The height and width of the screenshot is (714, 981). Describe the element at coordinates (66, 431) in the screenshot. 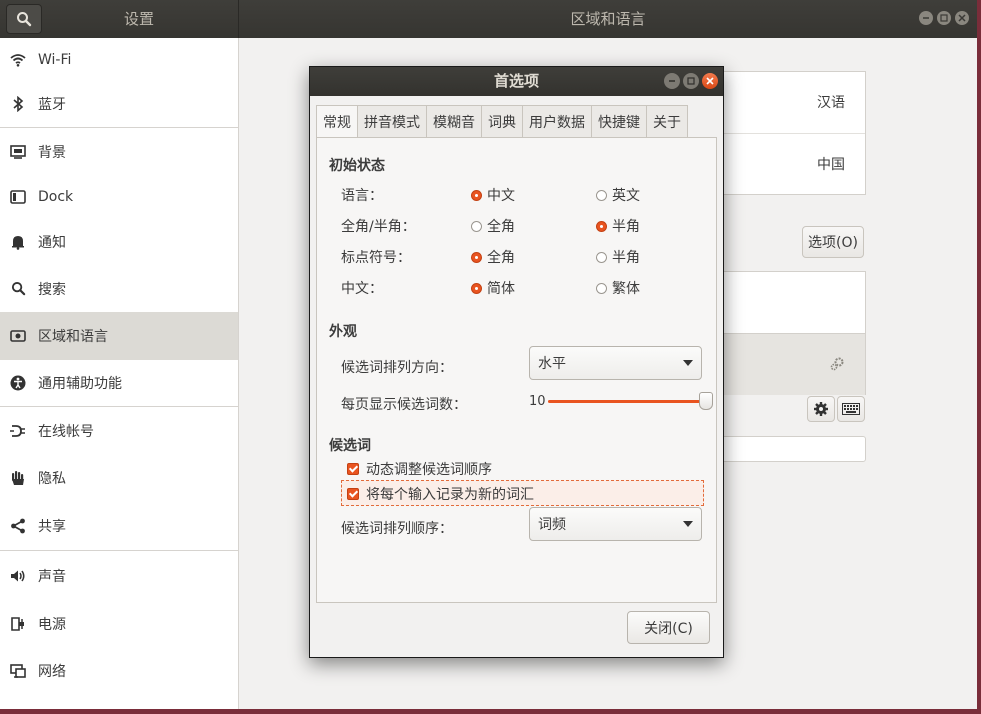

I see `sidebar-item-label: 在线帐号` at that location.